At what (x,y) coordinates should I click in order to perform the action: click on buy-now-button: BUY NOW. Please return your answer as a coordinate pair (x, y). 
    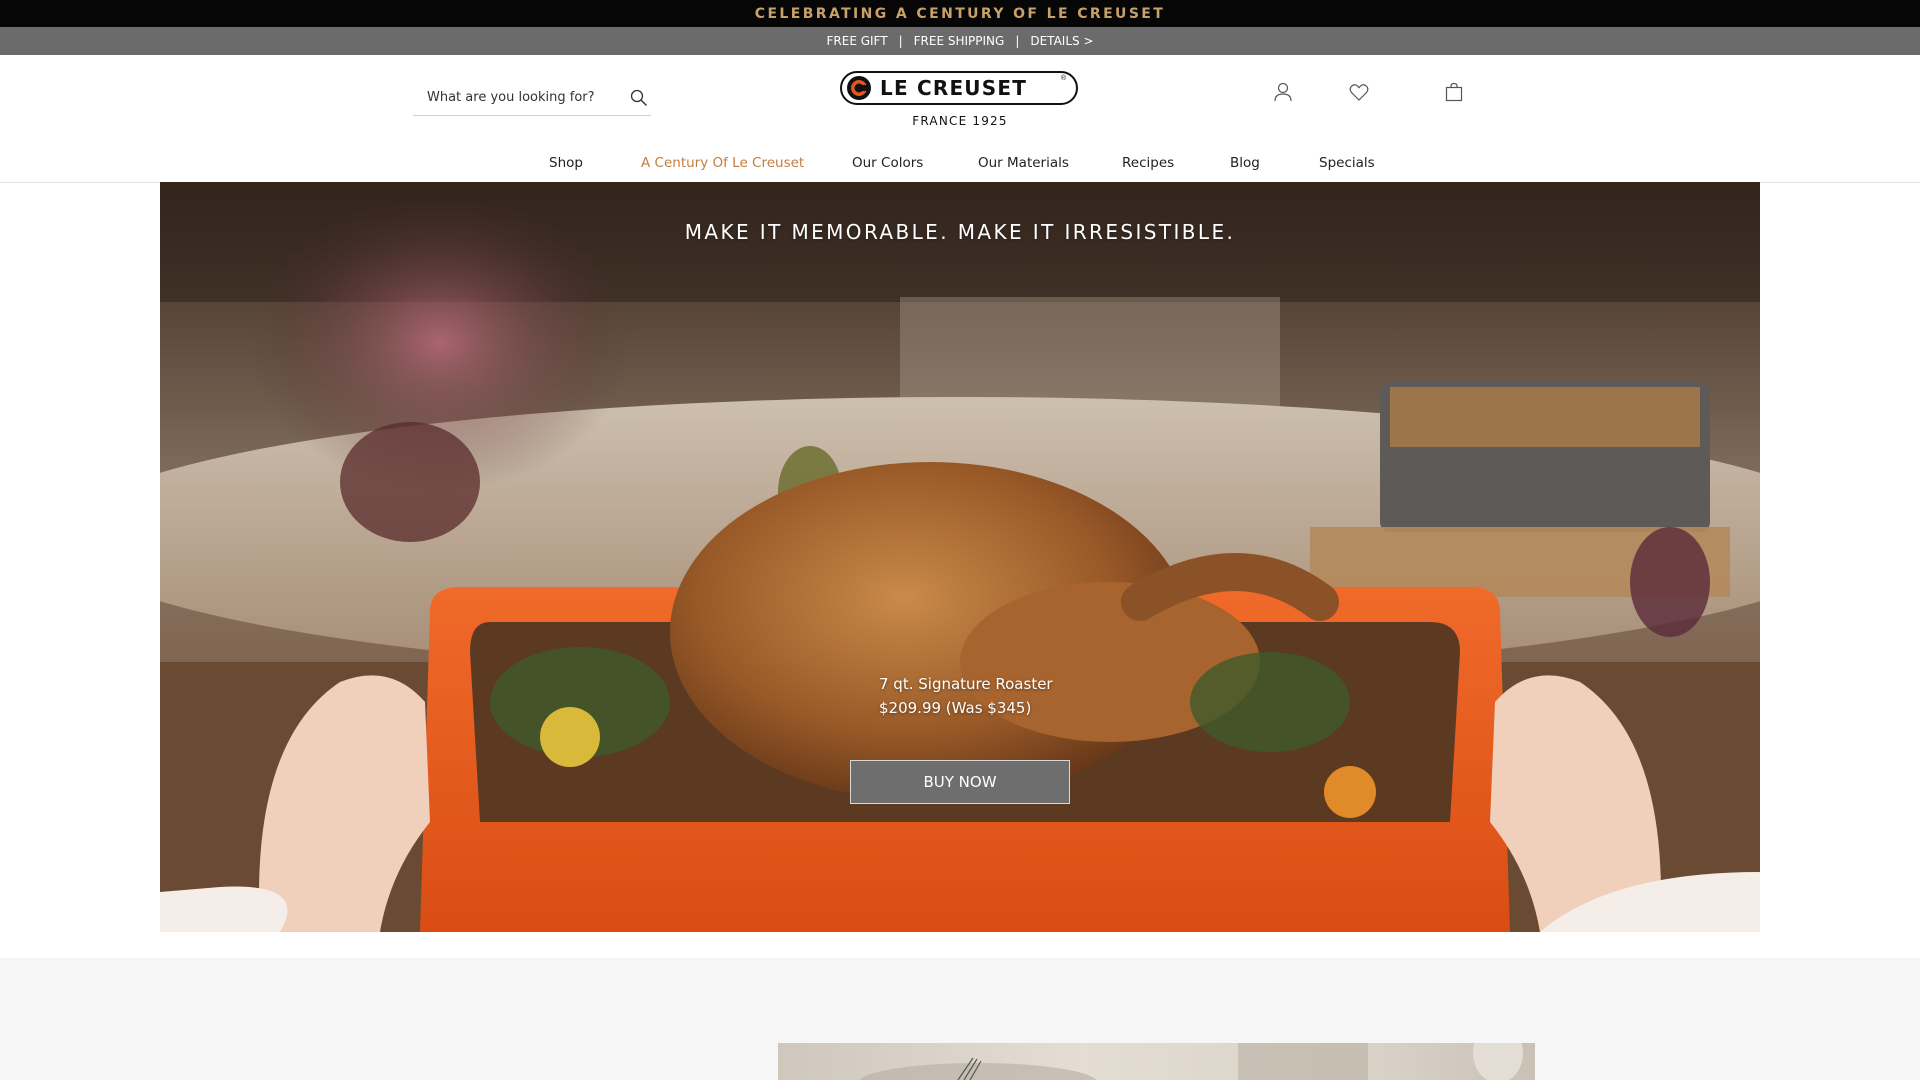
    Looking at the image, I should click on (960, 782).